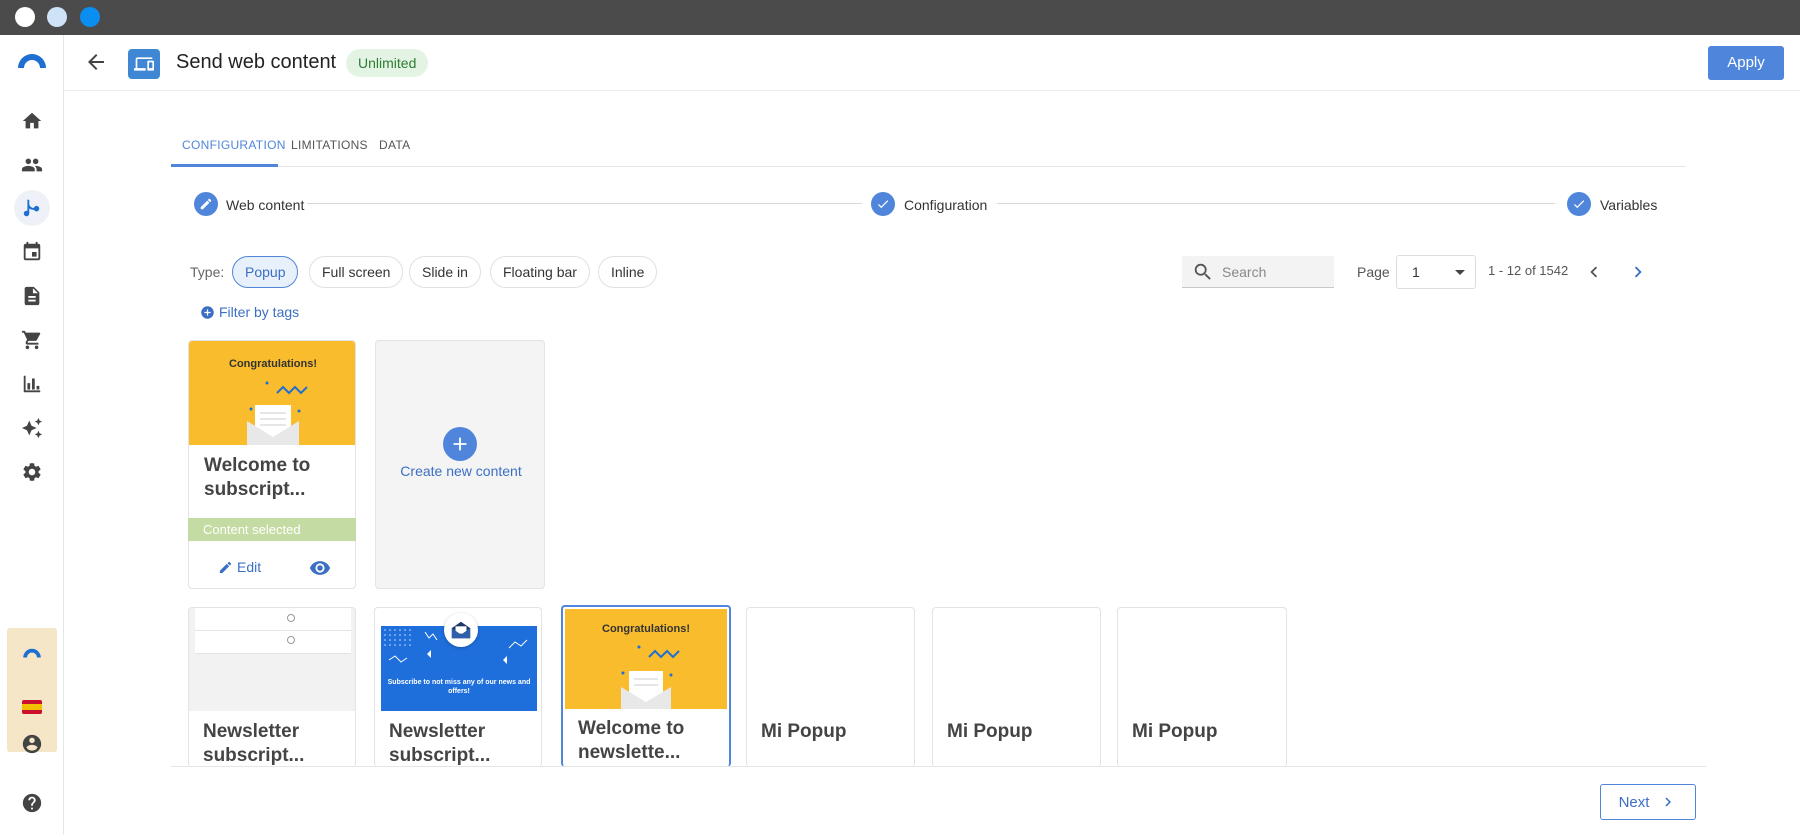 Image resolution: width=1800 pixels, height=835 pixels. What do you see at coordinates (1416, 272) in the screenshot?
I see `page-select-value: 1` at bounding box center [1416, 272].